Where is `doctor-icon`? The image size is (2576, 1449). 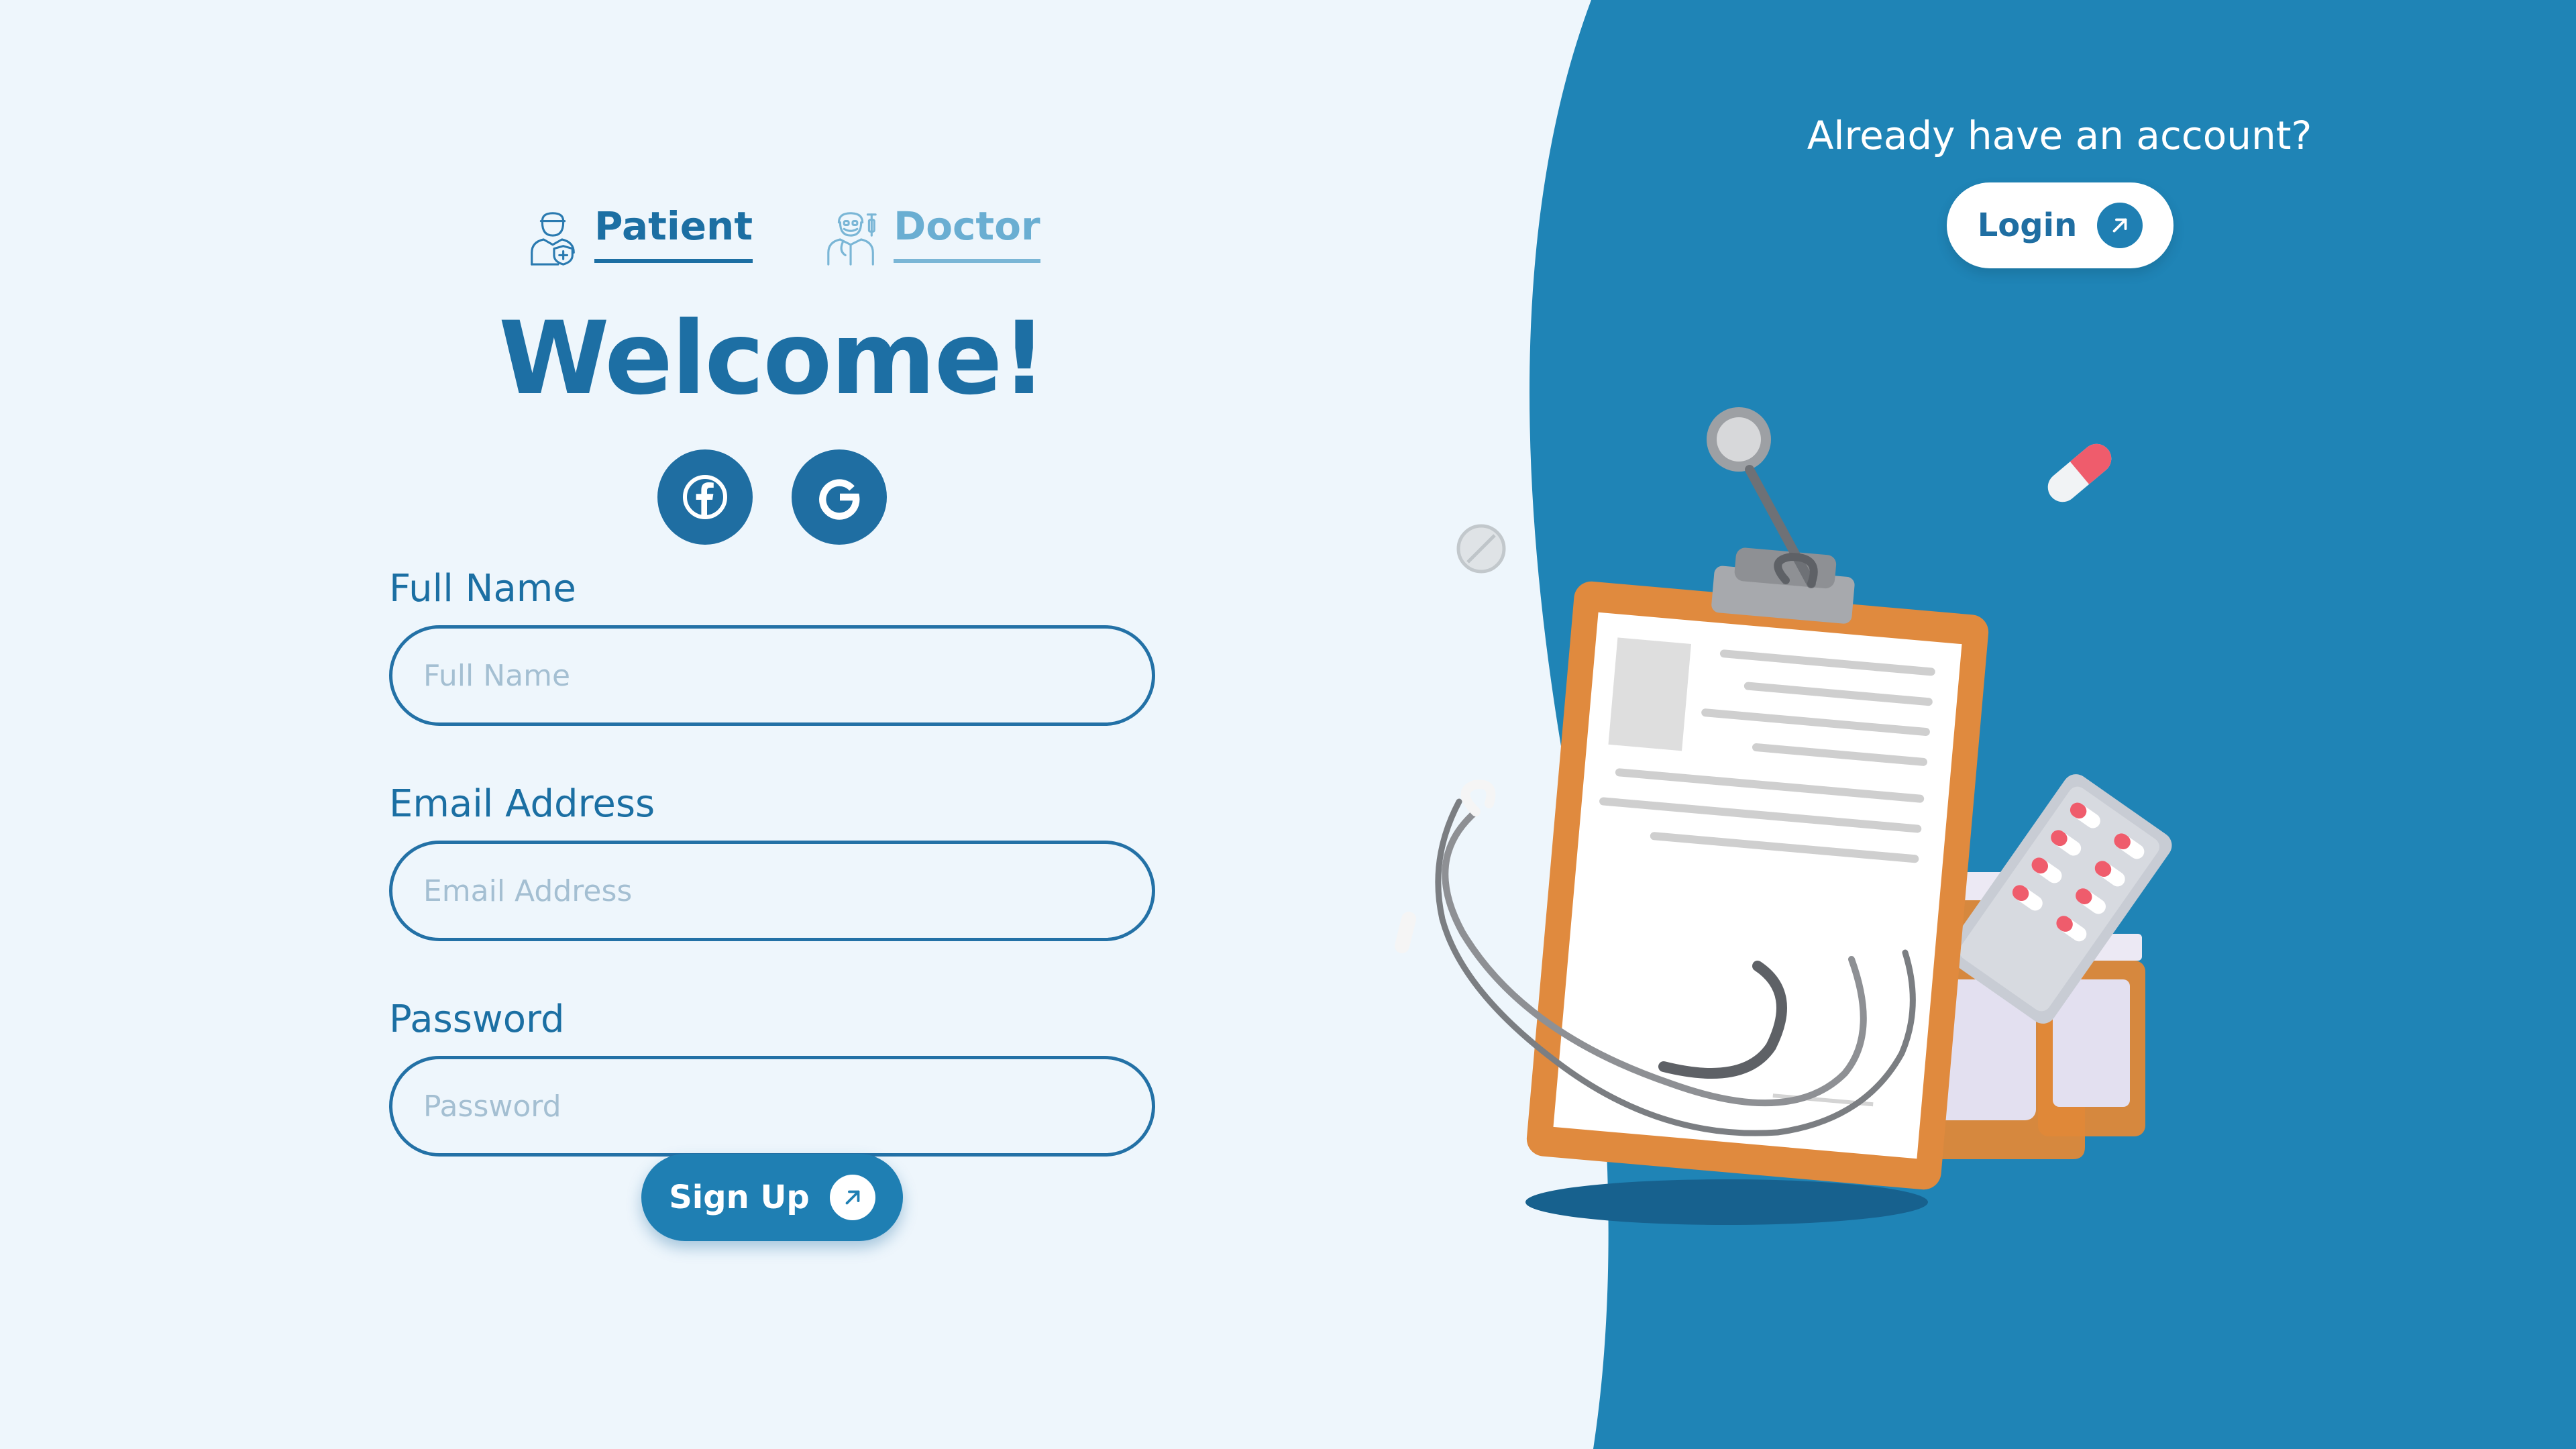 doctor-icon is located at coordinates (852, 239).